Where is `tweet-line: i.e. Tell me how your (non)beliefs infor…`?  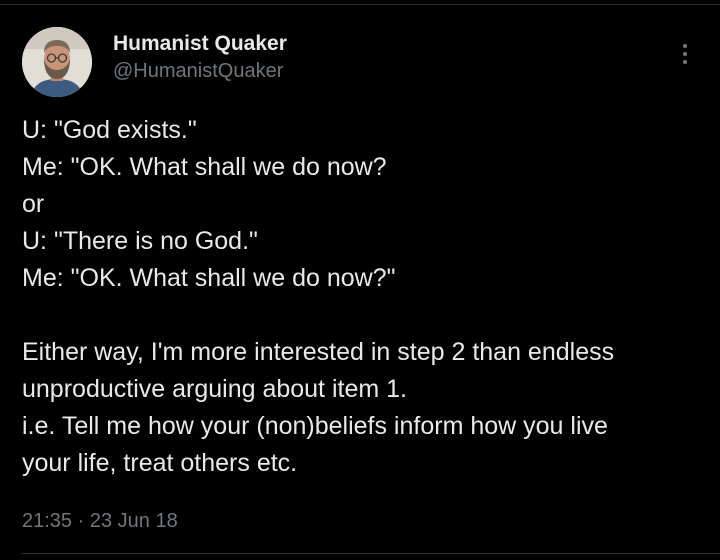 tweet-line: i.e. Tell me how your (non)beliefs infor… is located at coordinates (315, 426).